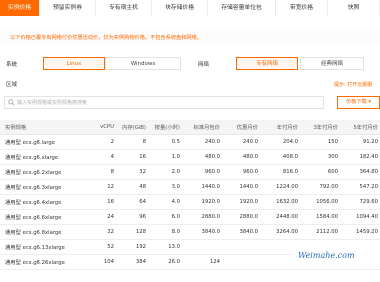 The width and height of the screenshot is (380, 282). I want to click on value-cell: 24, so click(101, 217).